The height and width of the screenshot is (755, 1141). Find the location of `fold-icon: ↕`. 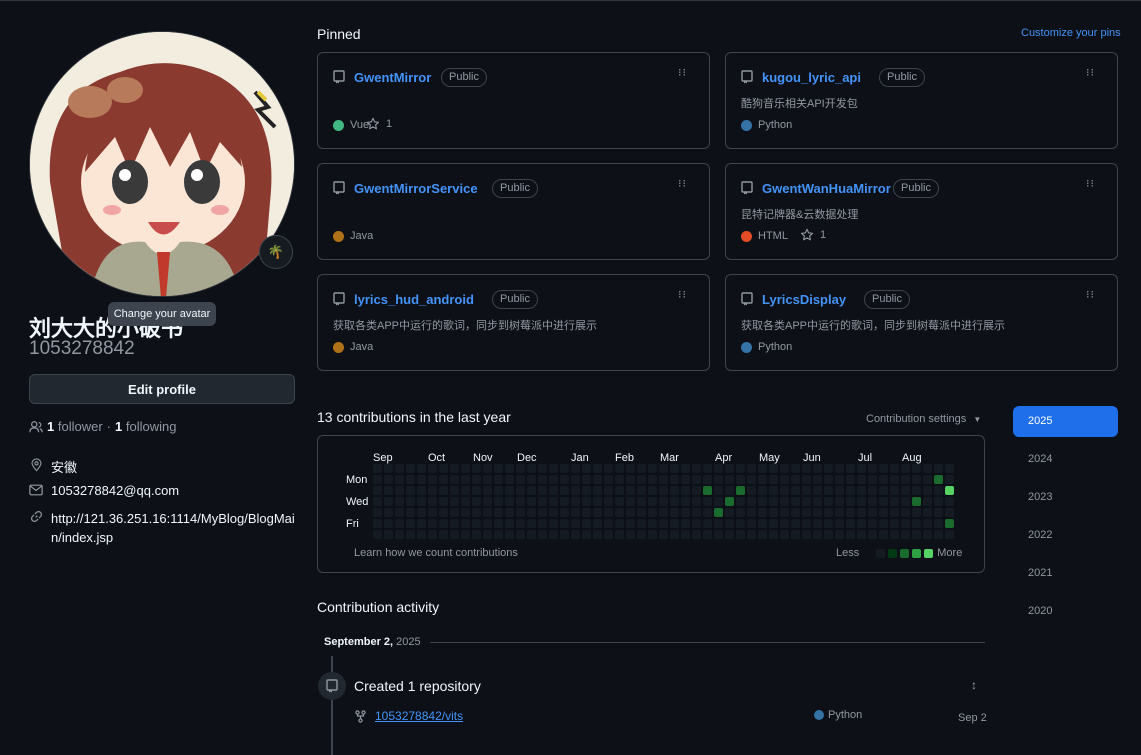

fold-icon: ↕ is located at coordinates (974, 685).